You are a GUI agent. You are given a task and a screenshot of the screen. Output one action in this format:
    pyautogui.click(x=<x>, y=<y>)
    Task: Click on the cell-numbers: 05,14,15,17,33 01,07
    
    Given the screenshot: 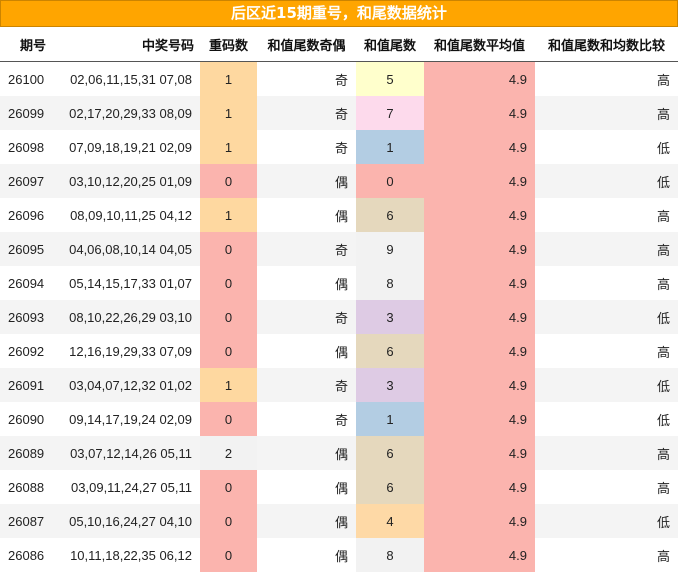 What is the action you would take?
    pyautogui.click(x=127, y=283)
    